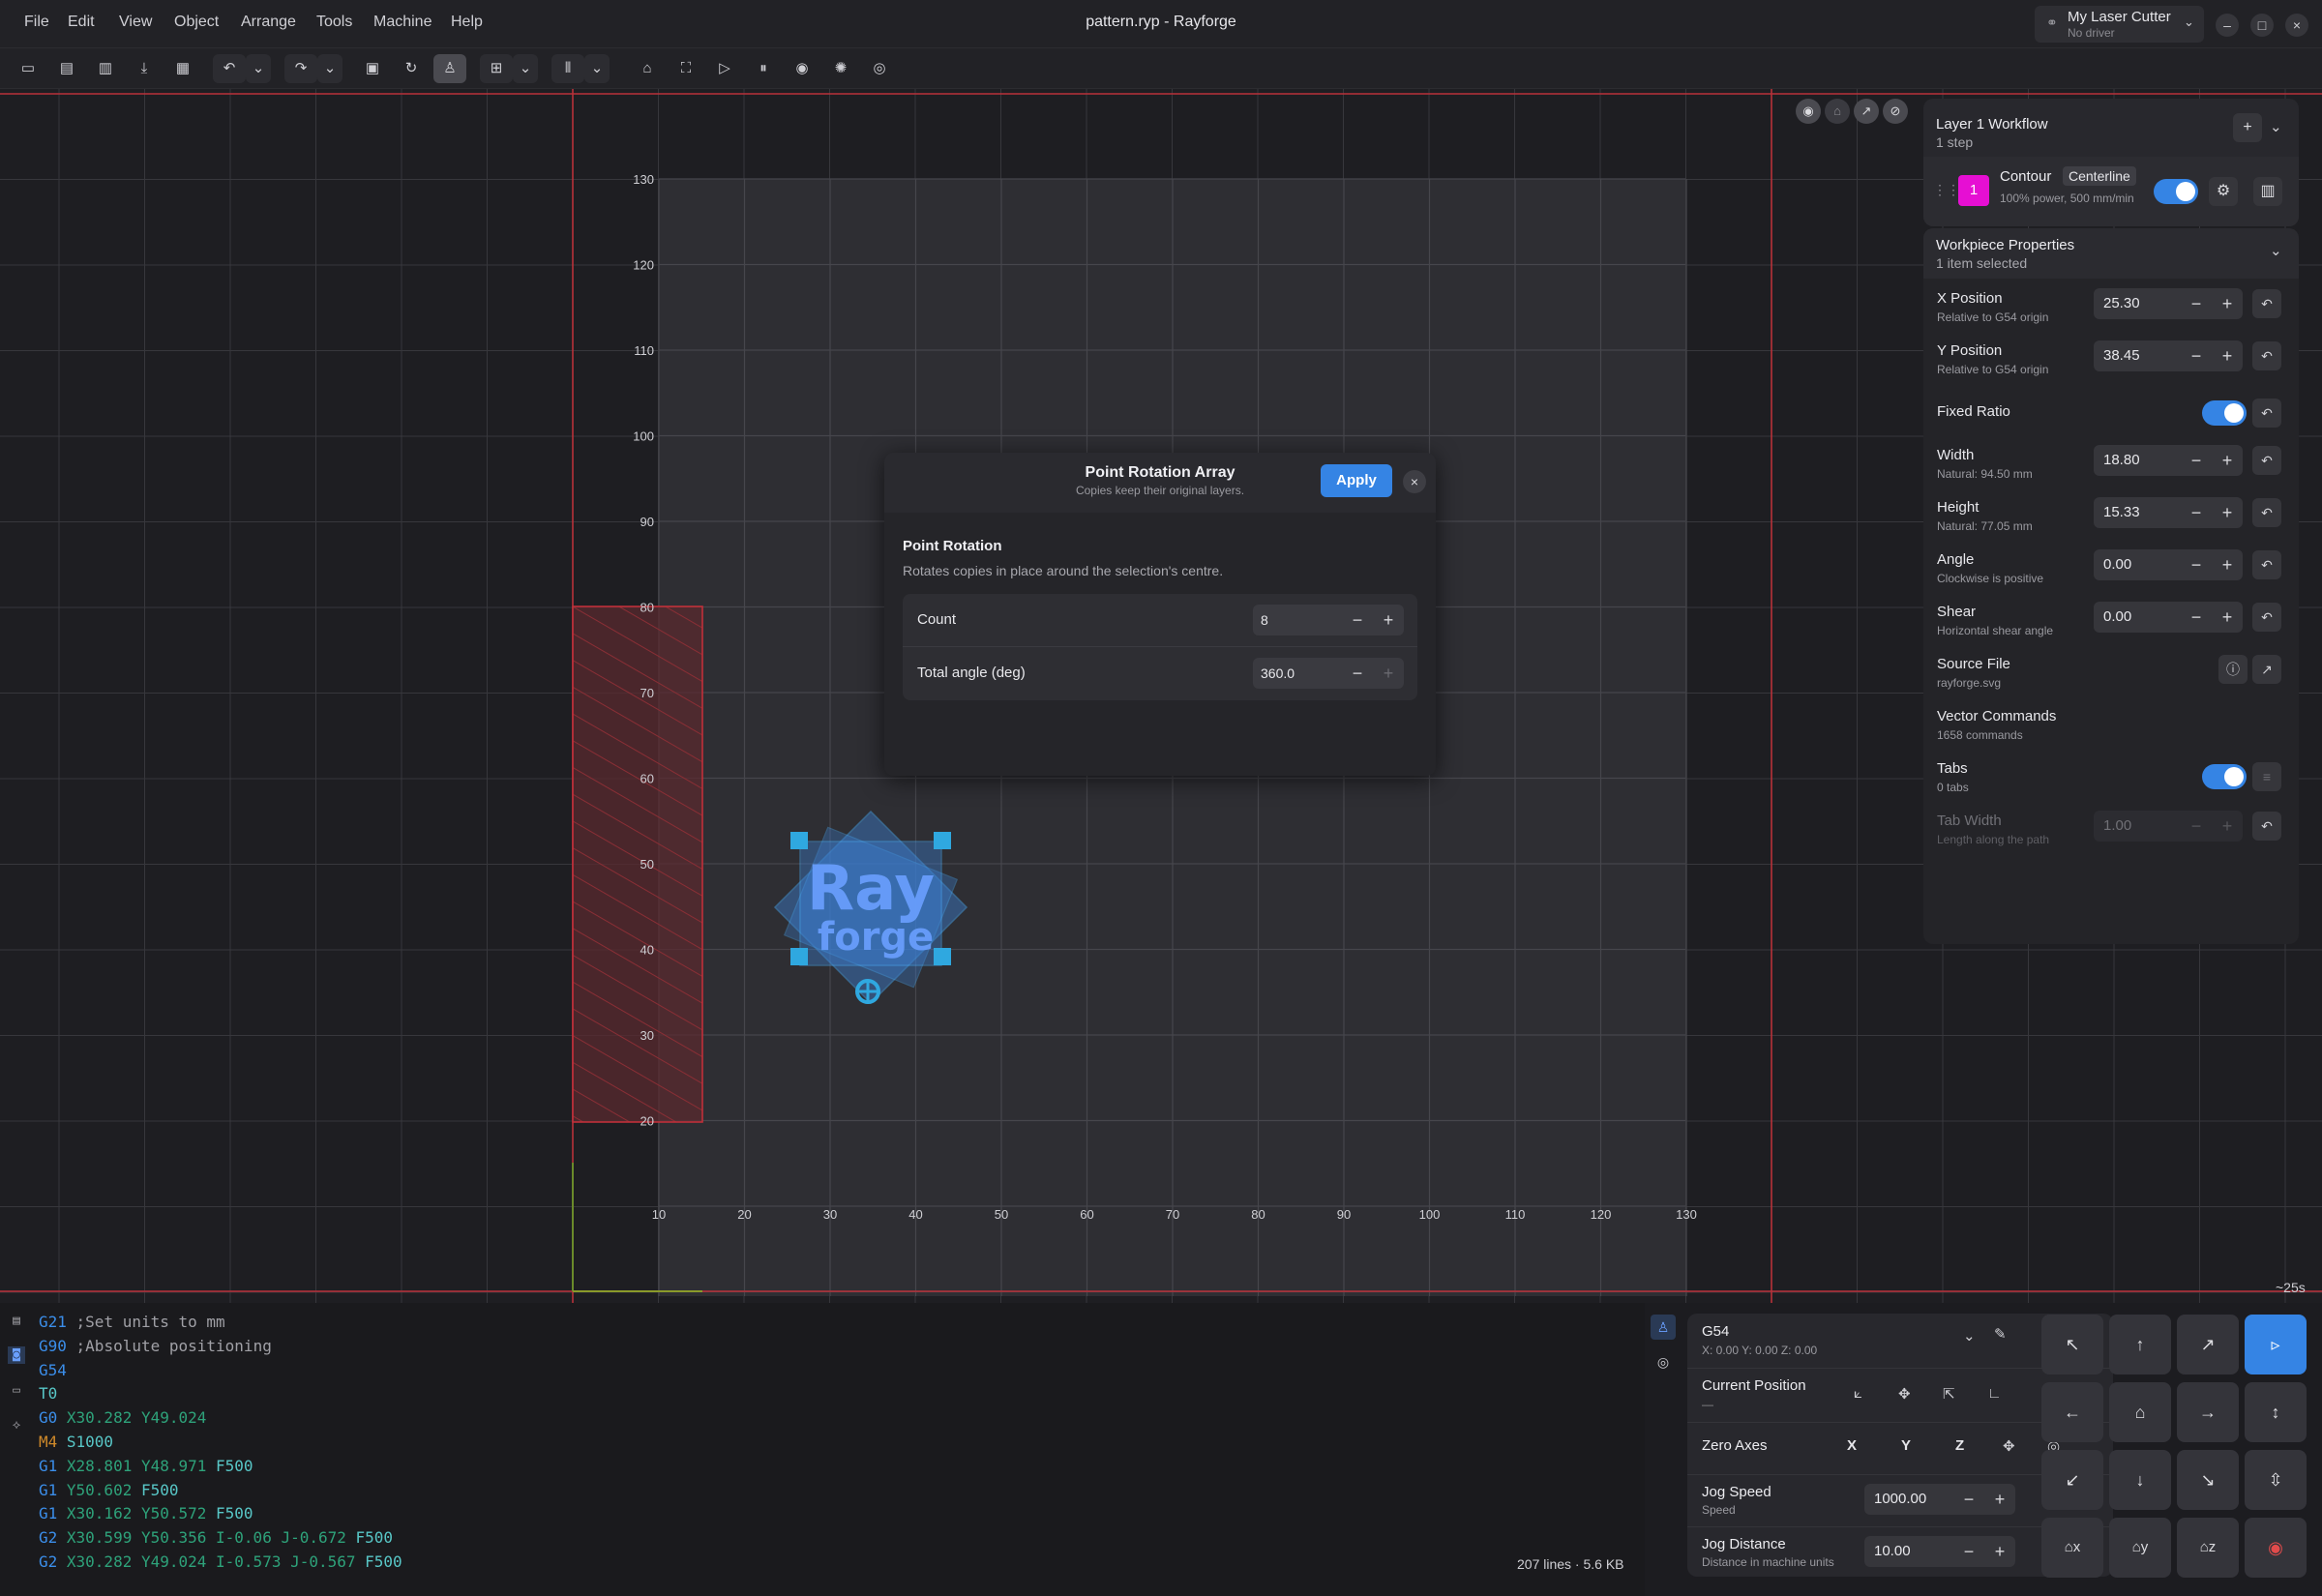 The width and height of the screenshot is (2322, 1596). I want to click on export-icon: ▦, so click(182, 68).